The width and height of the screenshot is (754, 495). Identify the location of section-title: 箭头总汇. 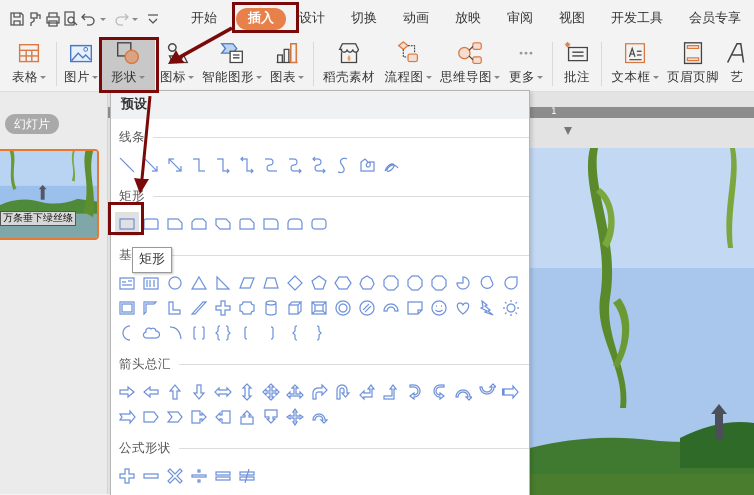
(145, 363).